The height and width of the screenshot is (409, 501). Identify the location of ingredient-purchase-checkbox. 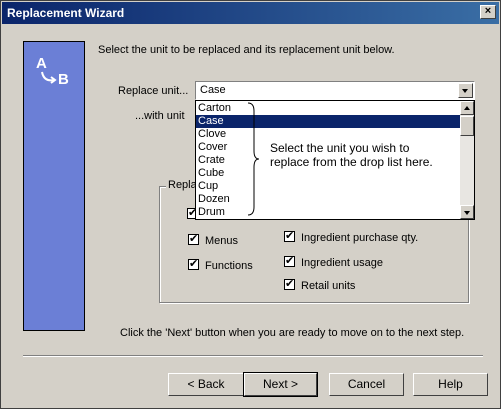
(289, 236).